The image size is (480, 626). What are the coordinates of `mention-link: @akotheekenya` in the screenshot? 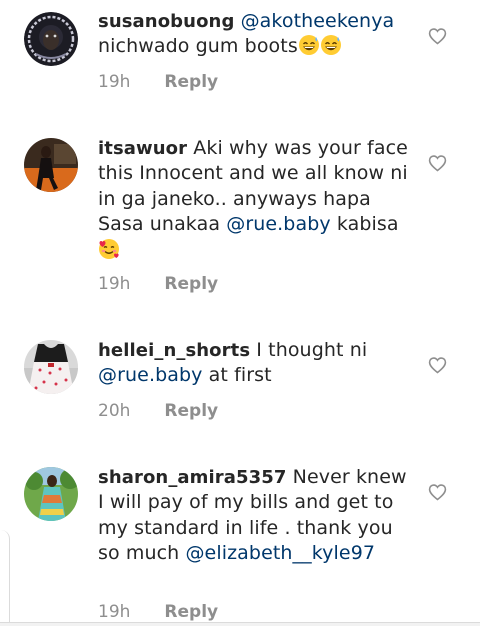 It's located at (318, 21).